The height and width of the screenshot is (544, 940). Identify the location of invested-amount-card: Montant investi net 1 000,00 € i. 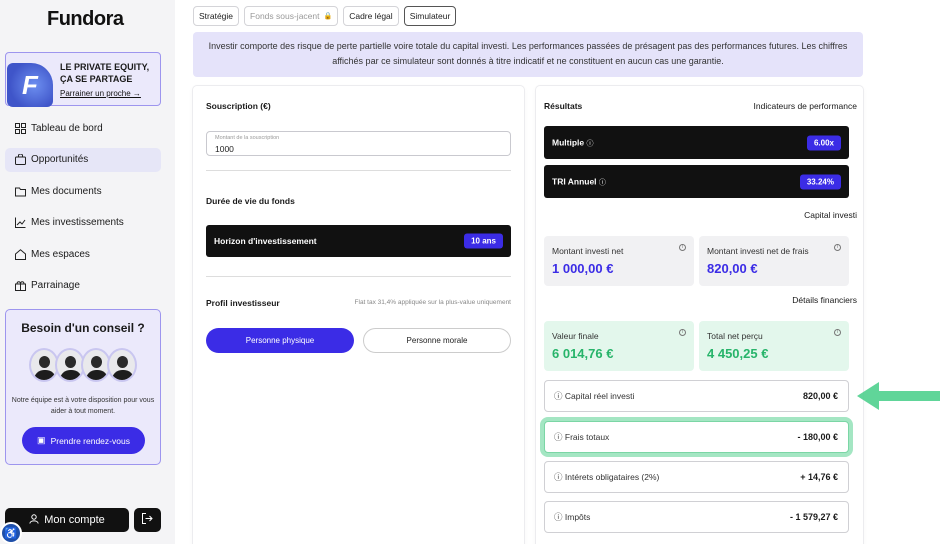
(619, 261).